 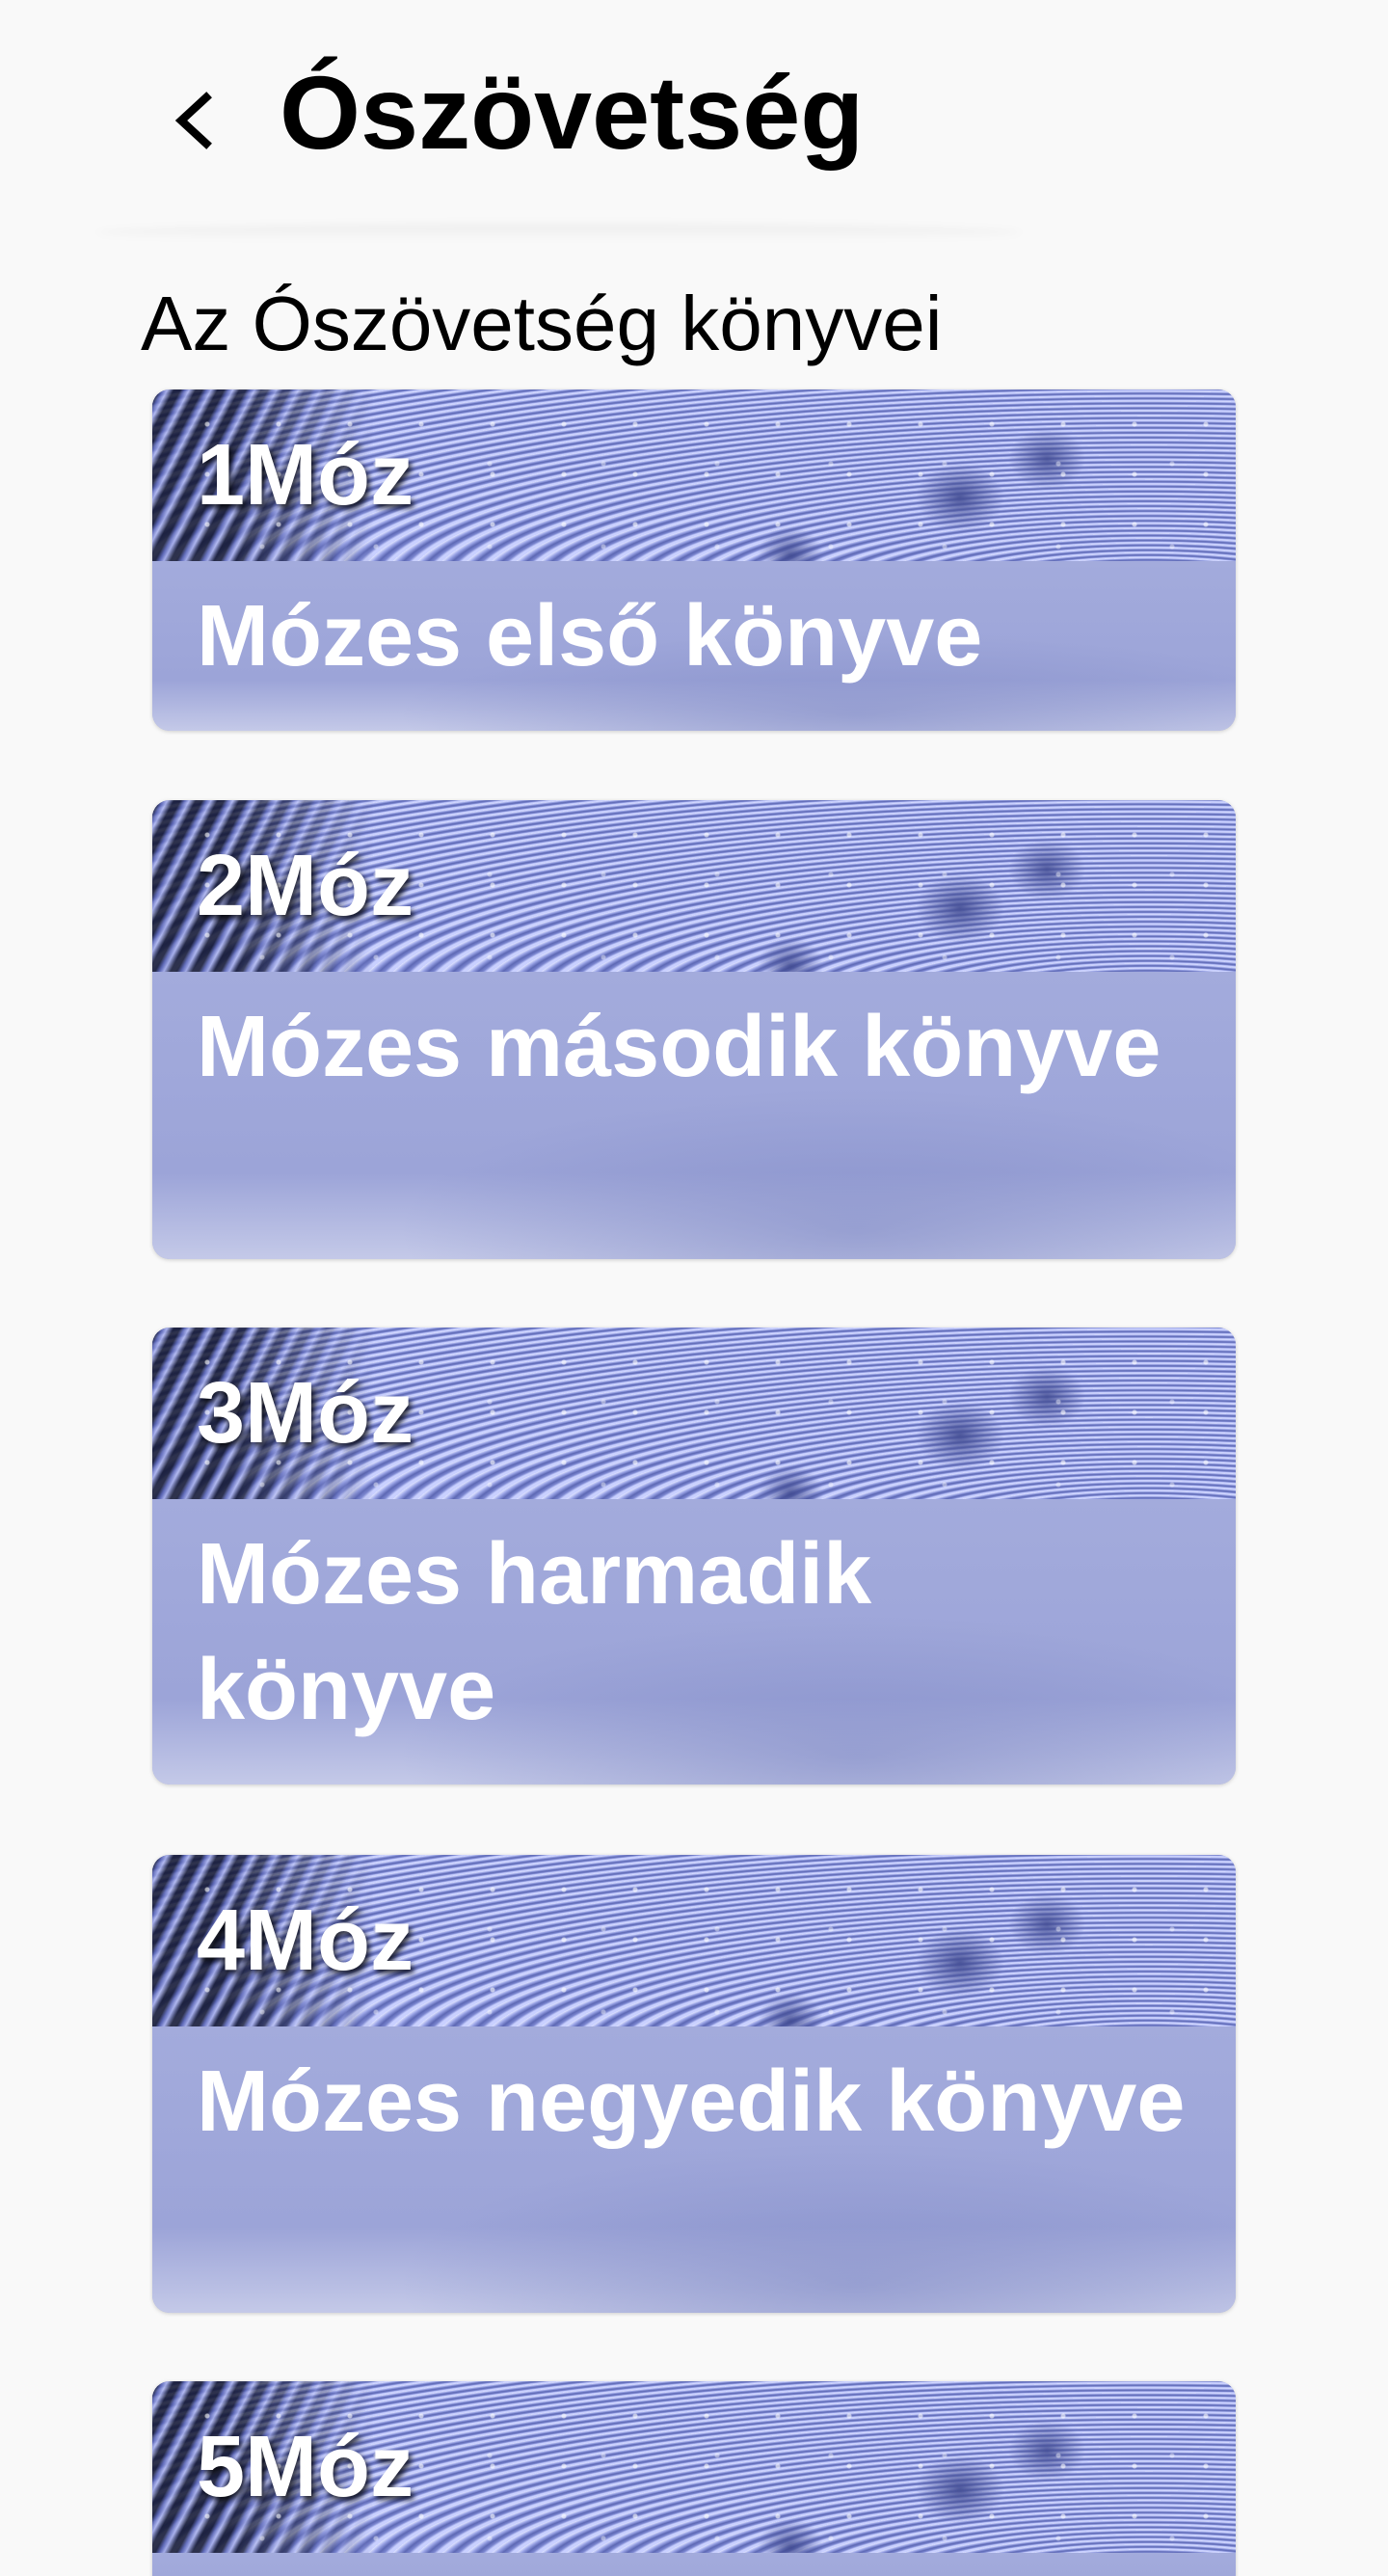 I want to click on section-title: Az Ószövetség könyvei, so click(x=542, y=324).